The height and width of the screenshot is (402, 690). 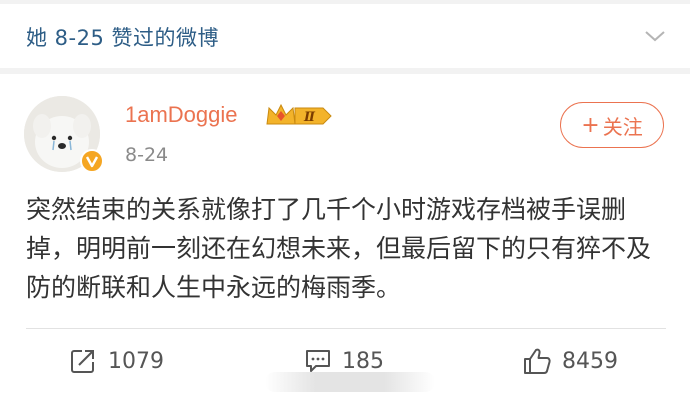 What do you see at coordinates (123, 38) in the screenshot?
I see `page-title: 她 8-25 赞过的微博` at bounding box center [123, 38].